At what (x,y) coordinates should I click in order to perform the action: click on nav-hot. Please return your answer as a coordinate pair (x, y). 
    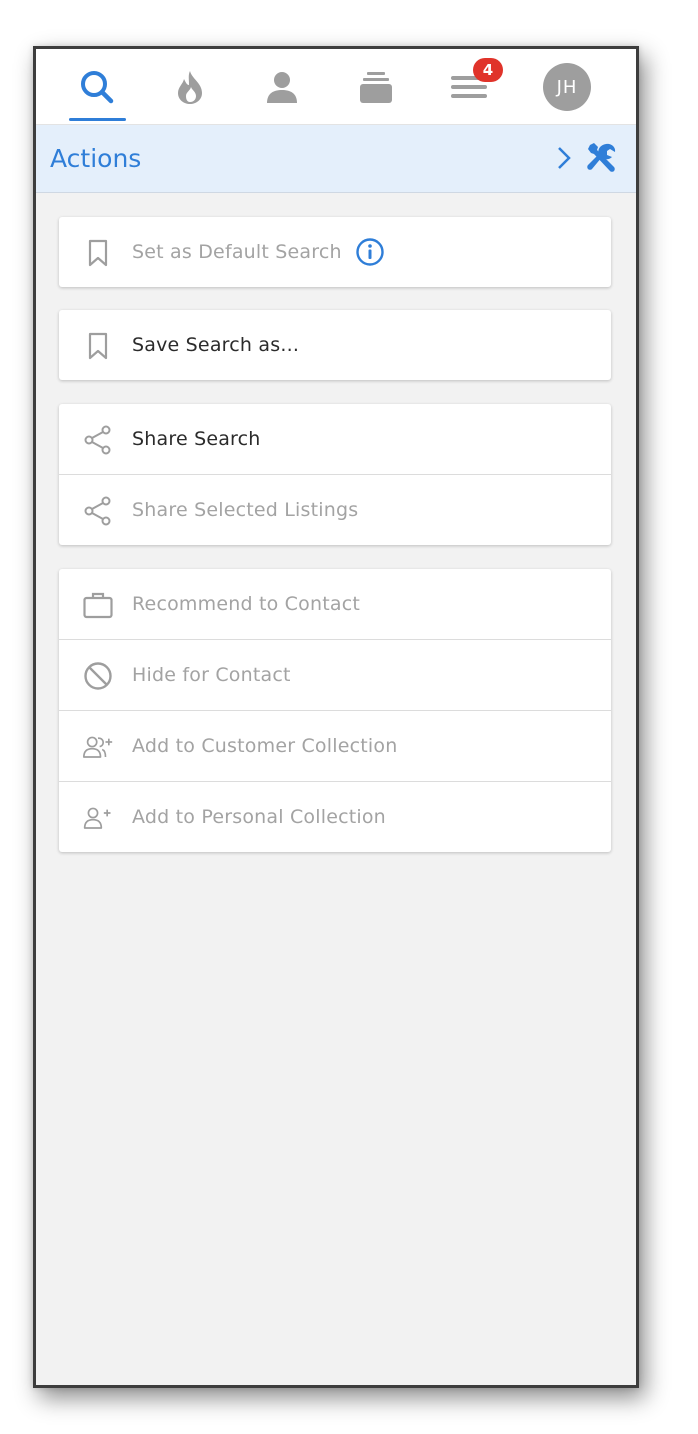
    Looking at the image, I should click on (190, 86).